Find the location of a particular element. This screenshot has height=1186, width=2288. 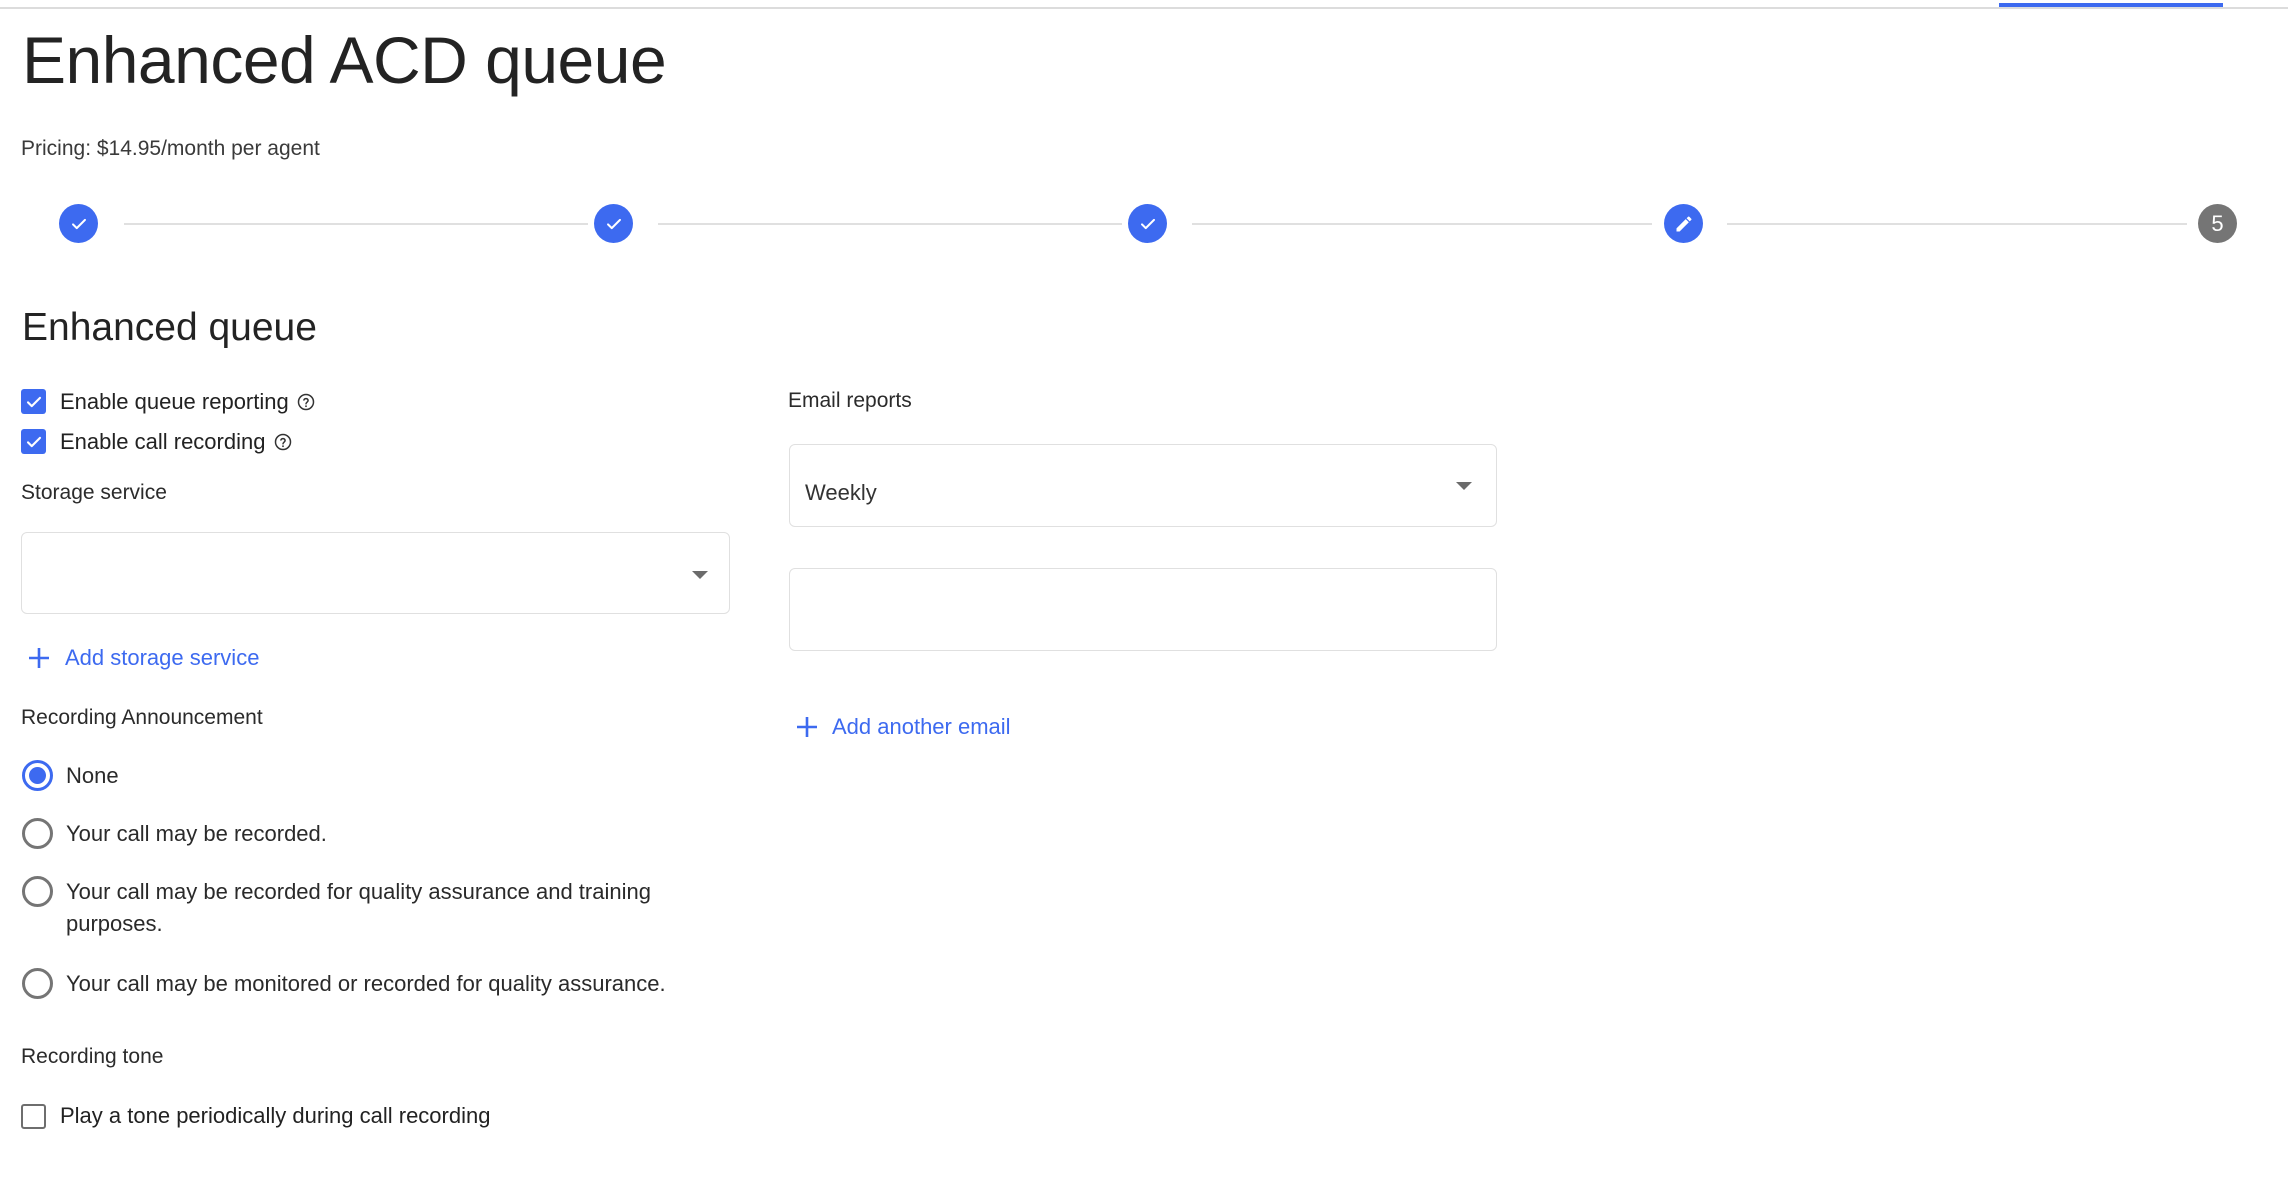

email-frequency-value: Weekly is located at coordinates (841, 492).